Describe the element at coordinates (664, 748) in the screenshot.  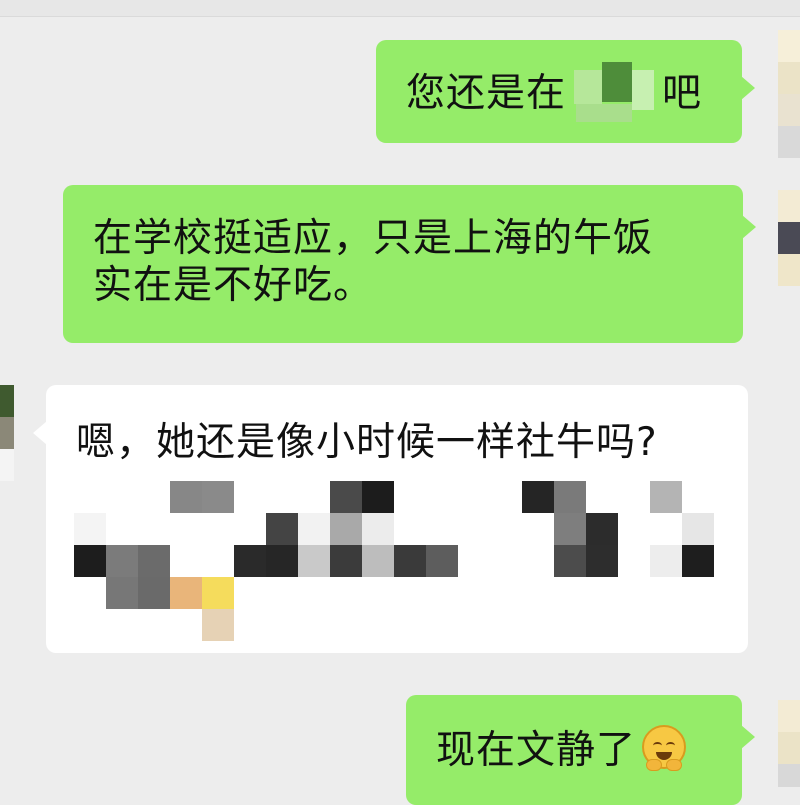
I see `embarrassed-smile-emoji-icon` at that location.